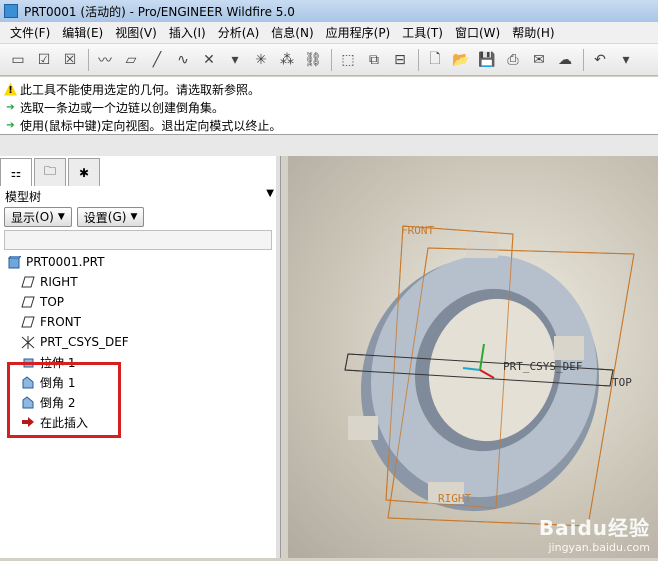  What do you see at coordinates (487, 60) in the screenshot?
I see `save-icon: 💾` at bounding box center [487, 60].